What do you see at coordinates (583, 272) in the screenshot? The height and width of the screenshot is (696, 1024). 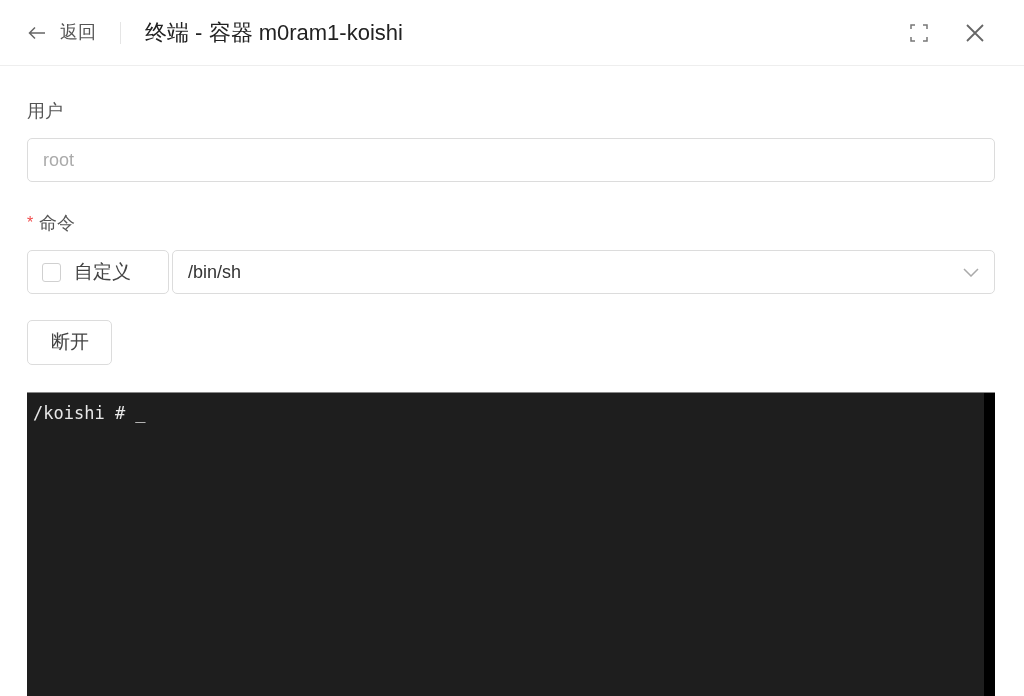 I see `command-select: /bin/sh` at bounding box center [583, 272].